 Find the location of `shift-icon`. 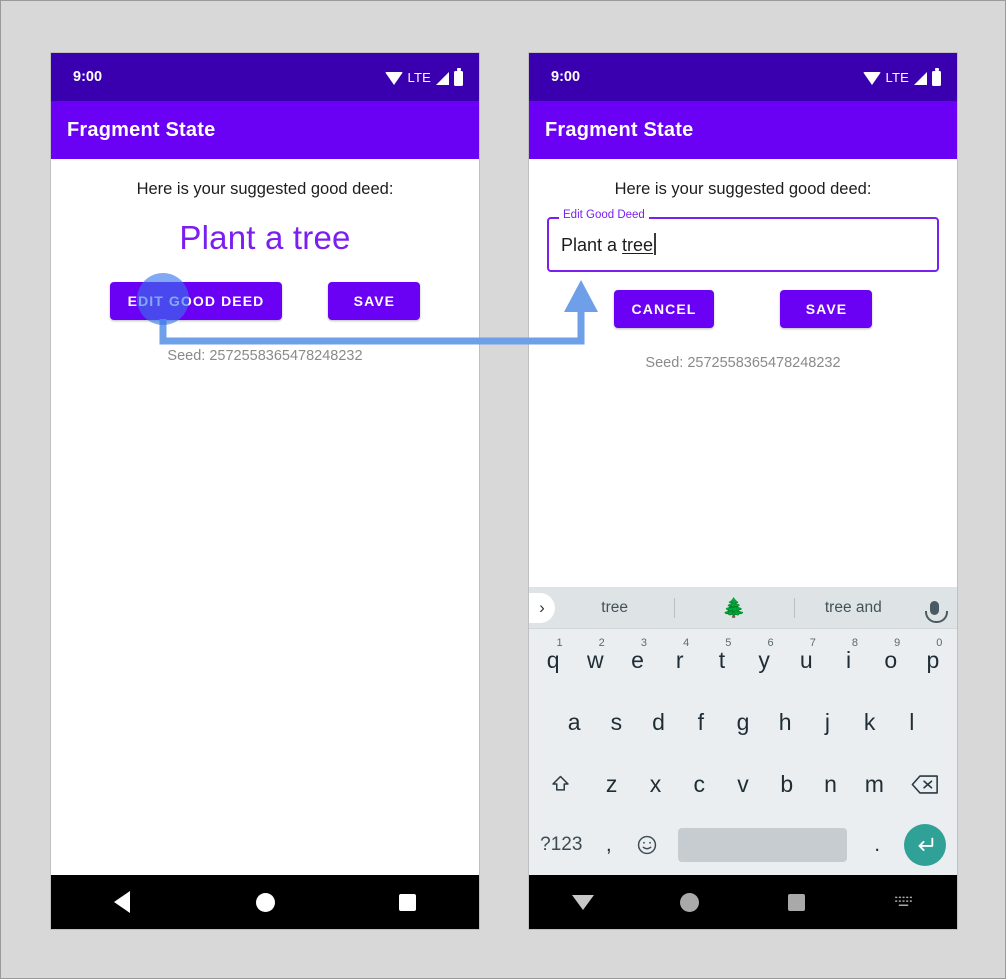

shift-icon is located at coordinates (560, 784).